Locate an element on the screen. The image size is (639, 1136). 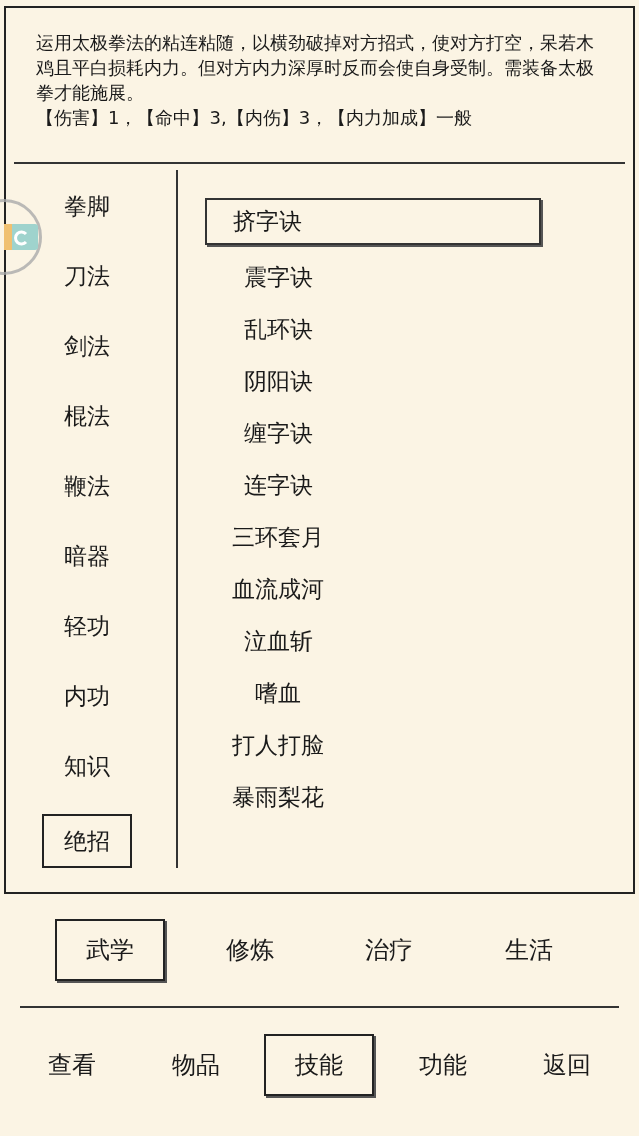
category-tab: 鞭法 is located at coordinates (87, 486).